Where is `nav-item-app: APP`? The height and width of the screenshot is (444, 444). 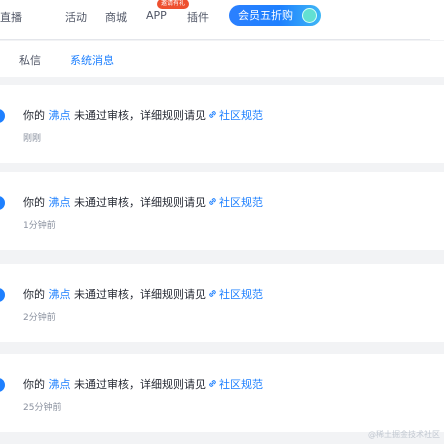 nav-item-app: APP is located at coordinates (156, 15).